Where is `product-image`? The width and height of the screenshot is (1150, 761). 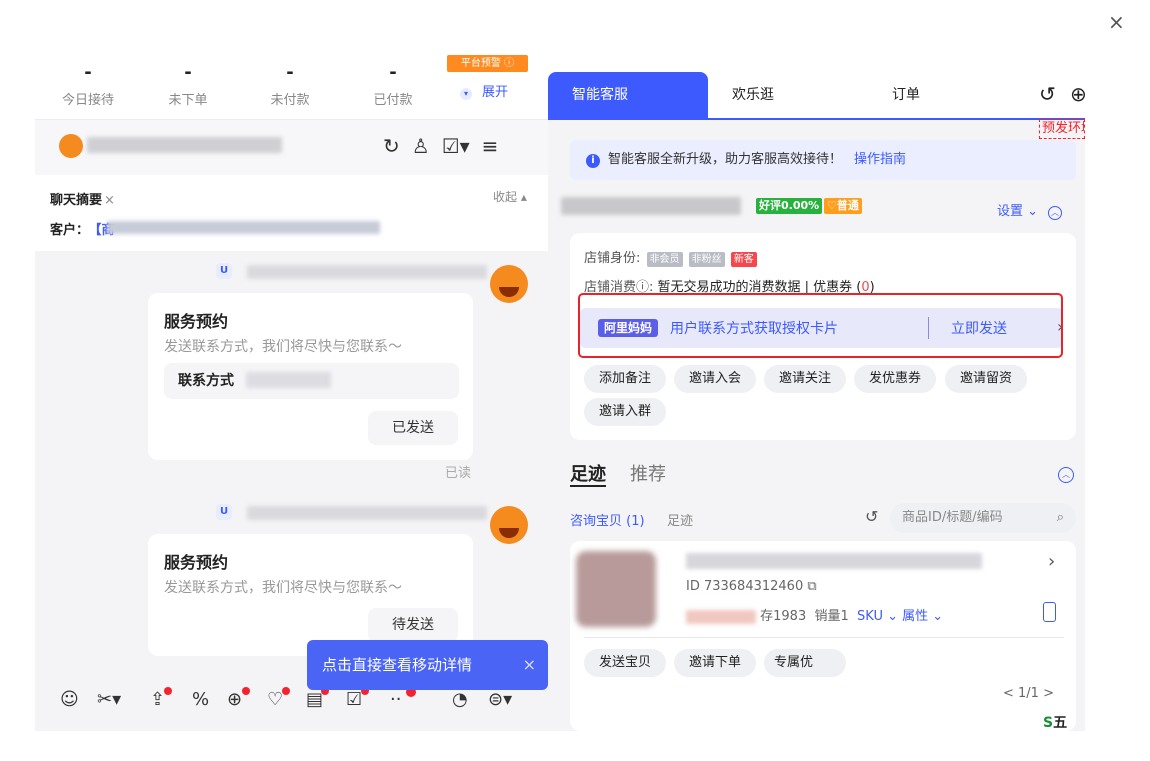 product-image is located at coordinates (616, 589).